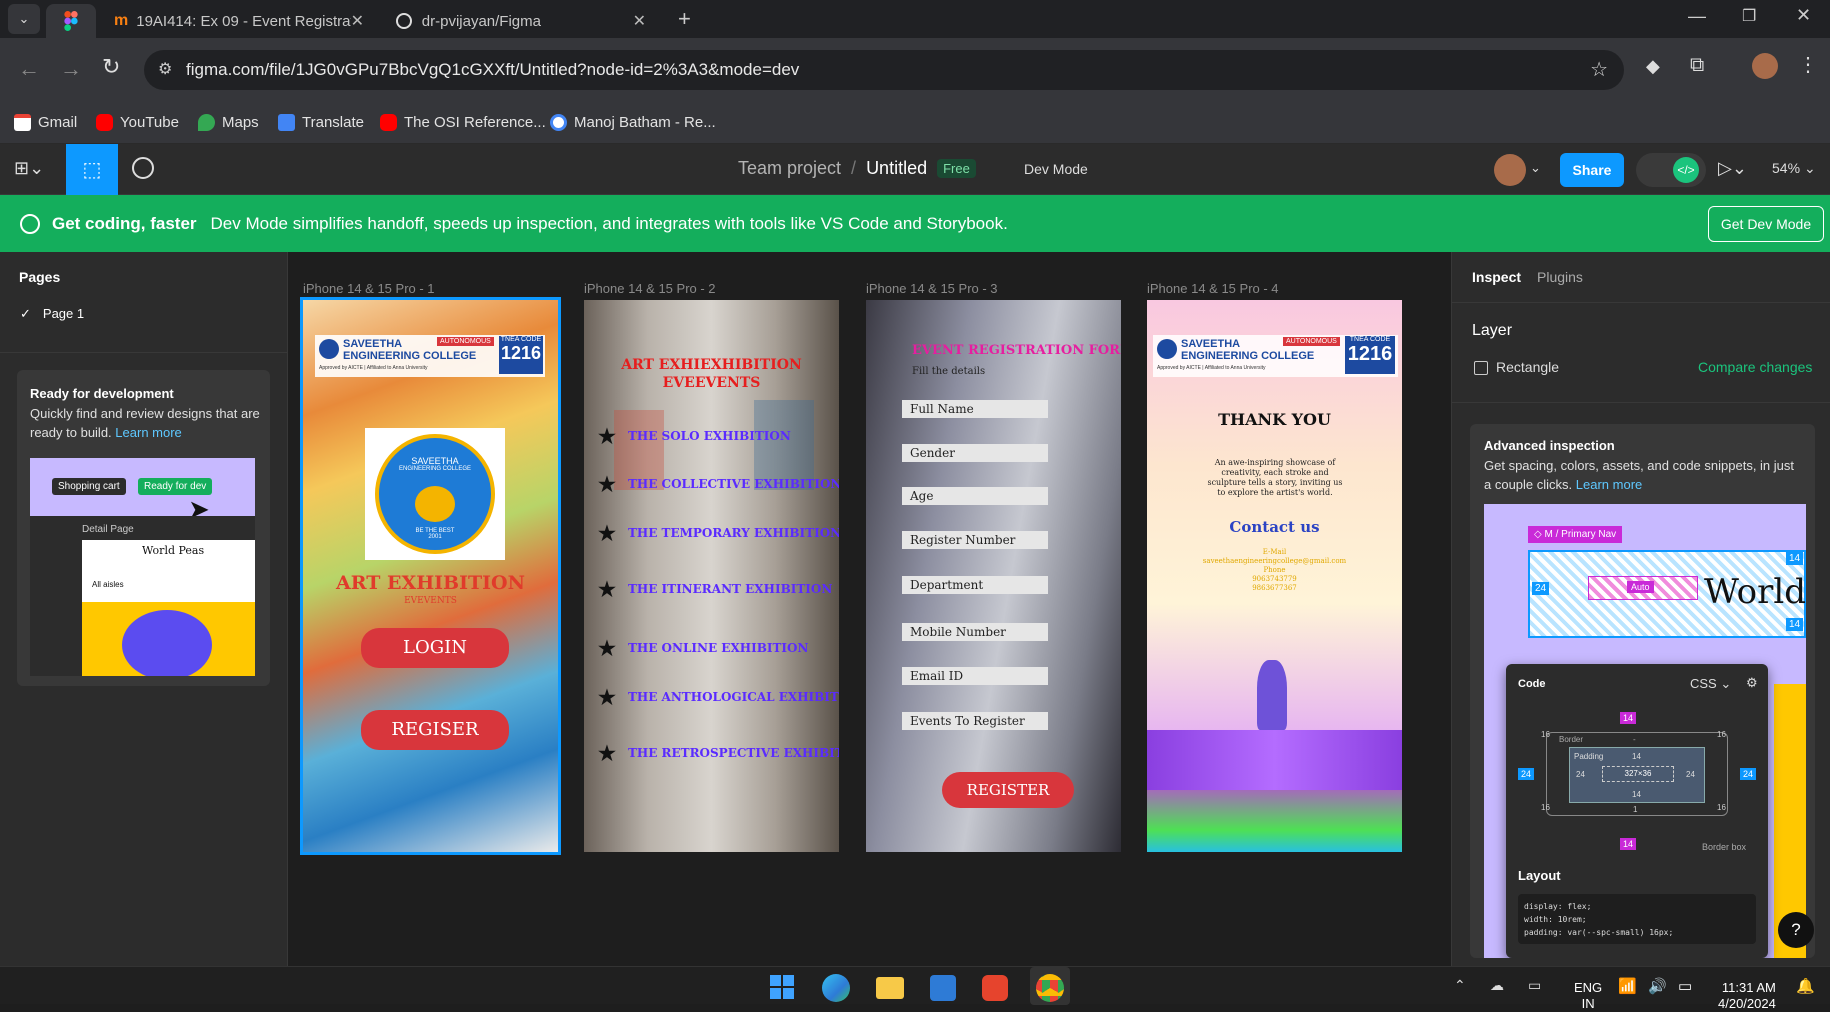 The image size is (1830, 1012). I want to click on gmail-icon, so click(22, 122).